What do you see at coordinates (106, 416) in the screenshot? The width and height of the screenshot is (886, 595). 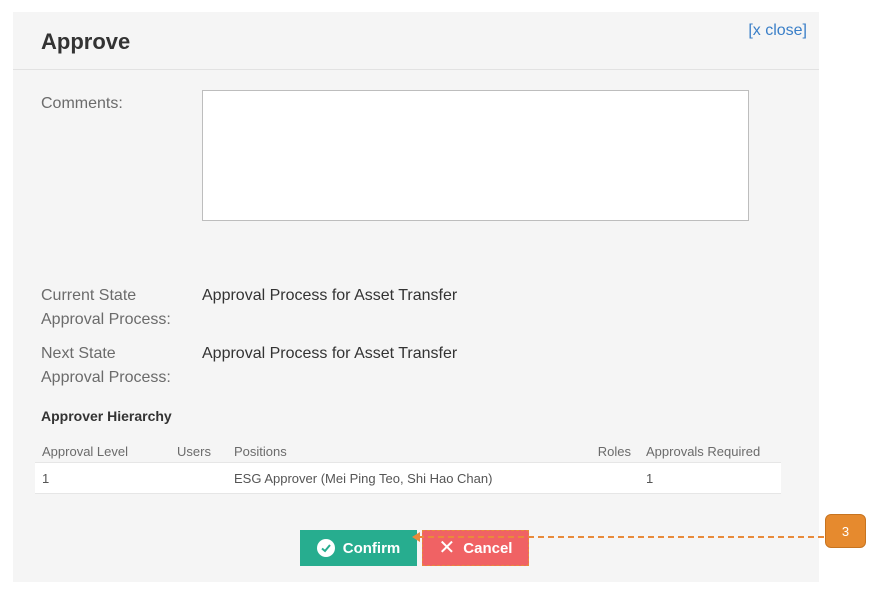 I see `approver-hierarchy-heading: Approver Hierarchy` at bounding box center [106, 416].